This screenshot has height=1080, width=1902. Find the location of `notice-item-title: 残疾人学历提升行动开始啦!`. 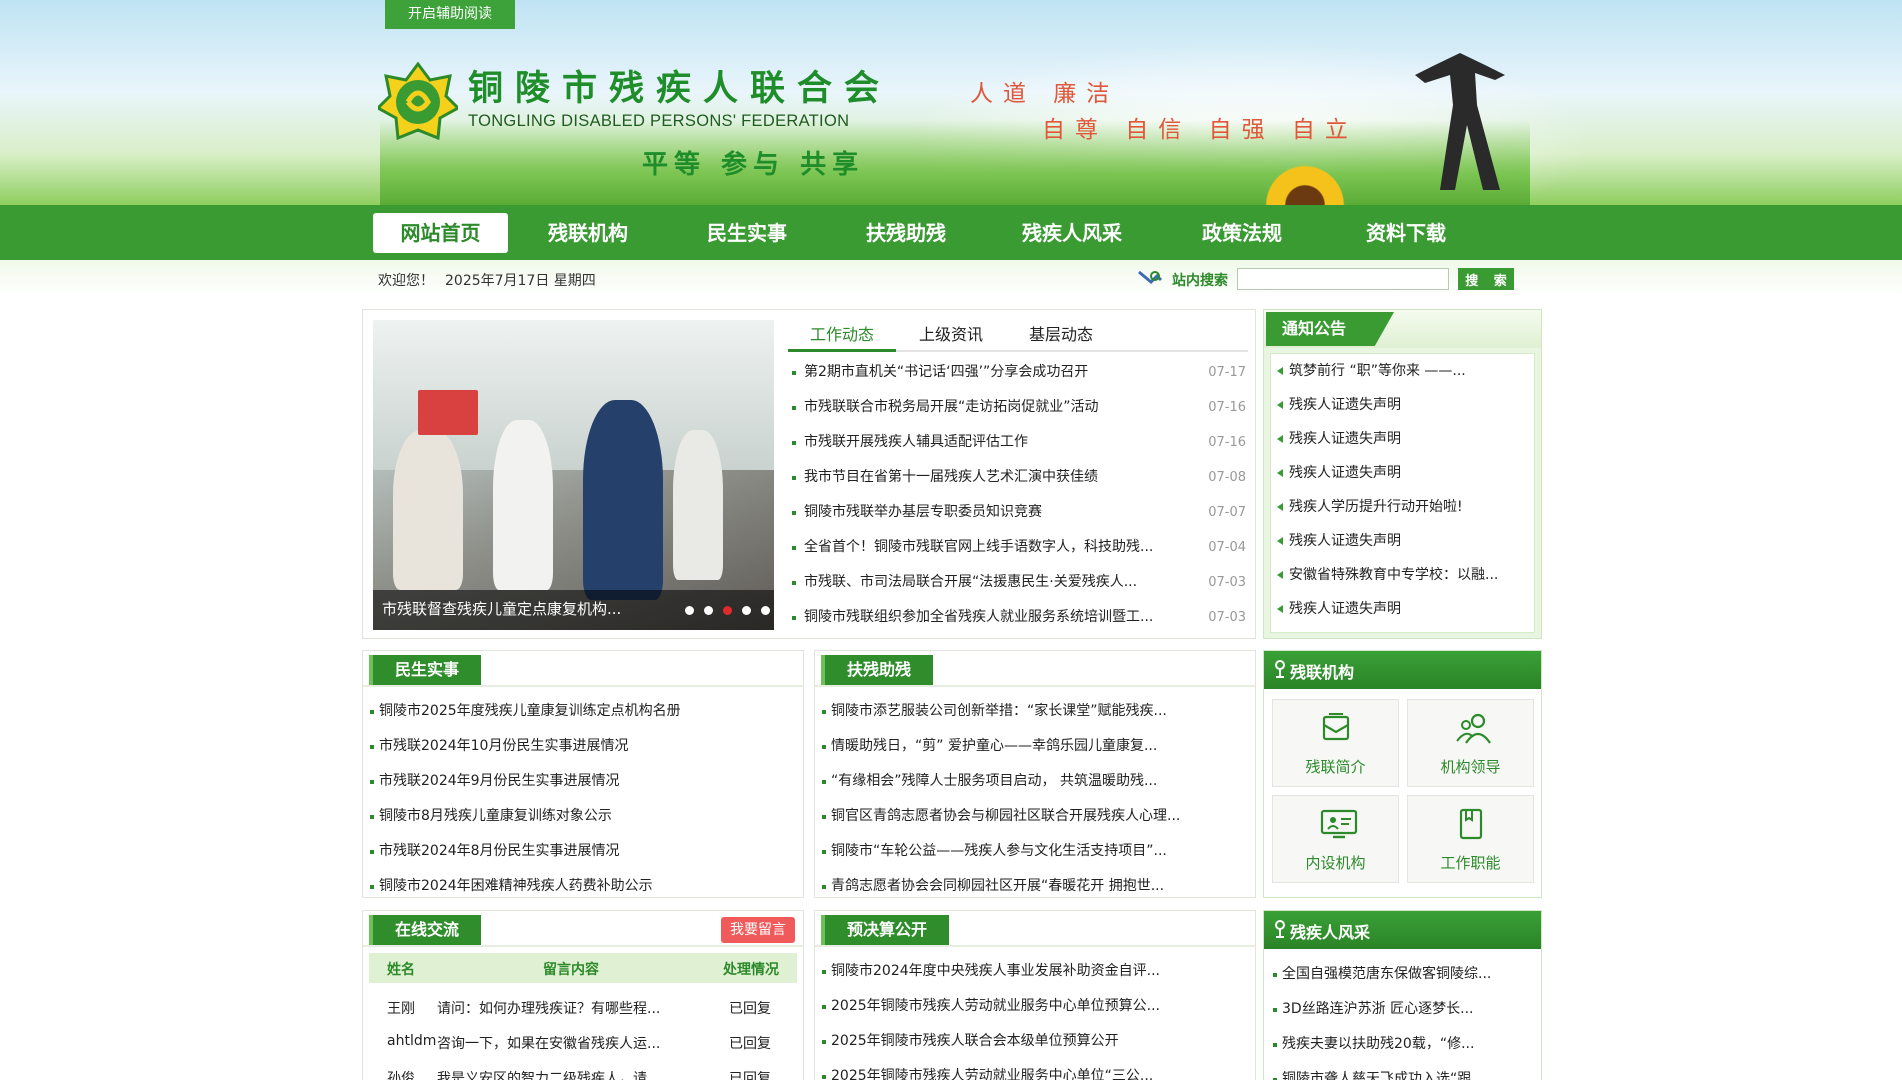

notice-item-title: 残疾人学历提升行动开始啦! is located at coordinates (1376, 507).